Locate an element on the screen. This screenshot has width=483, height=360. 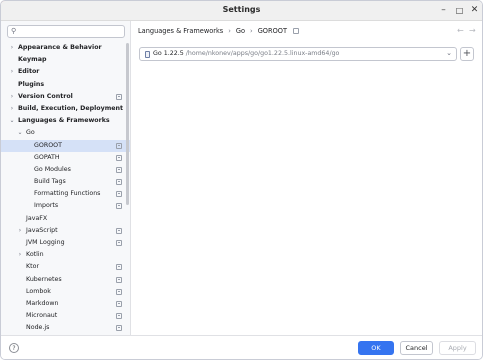
sidebar-item-label: JVM Logging is located at coordinates (45, 242).